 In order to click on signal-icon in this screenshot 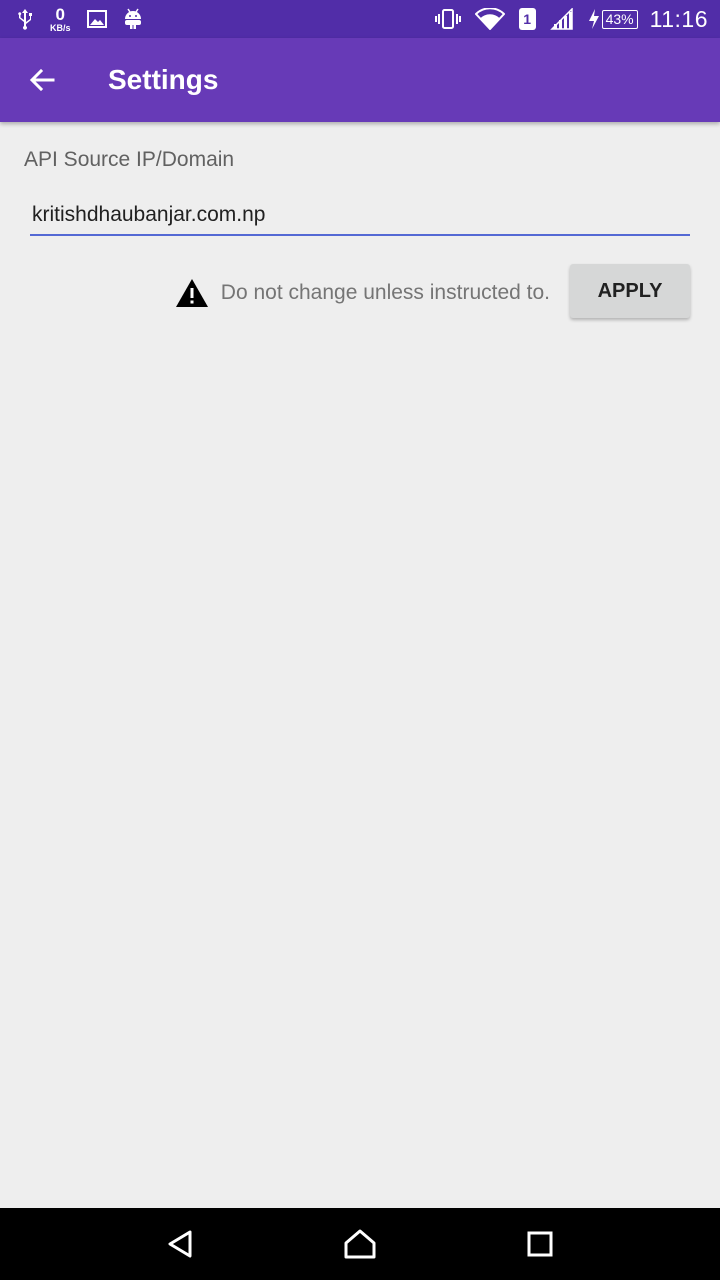, I will do `click(561, 19)`.